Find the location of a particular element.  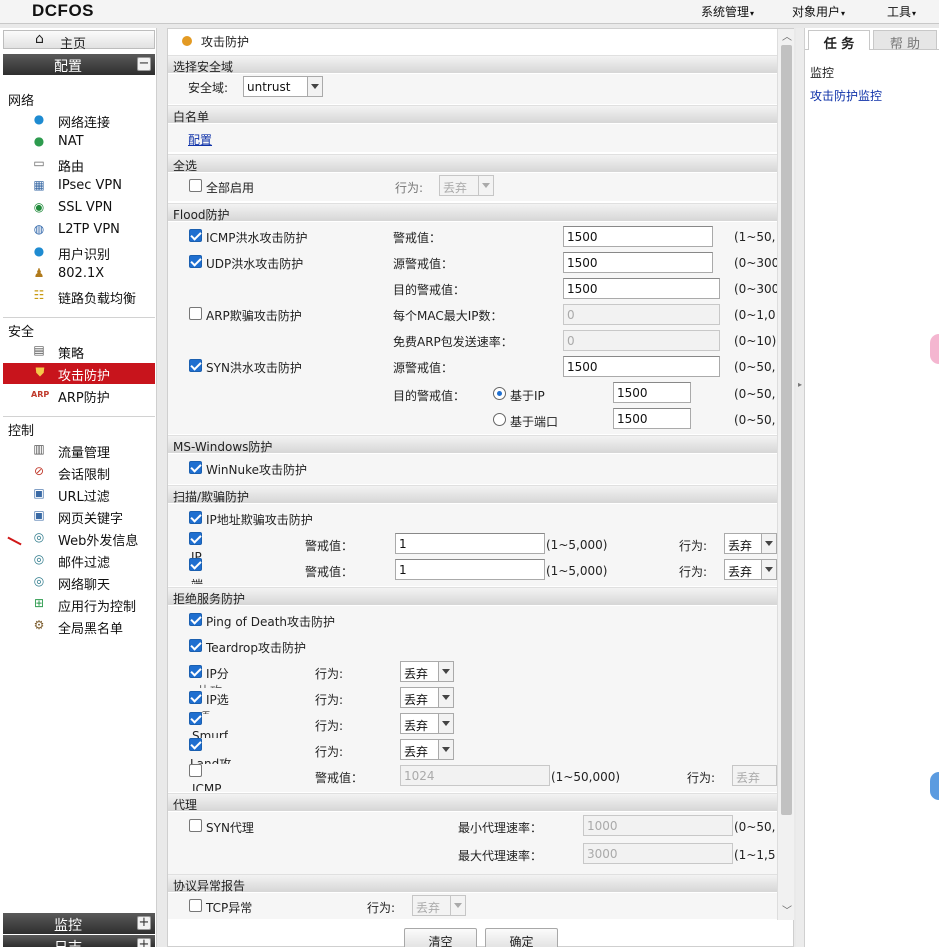

enable-all-action-select: 丢弃 is located at coordinates (466, 185).